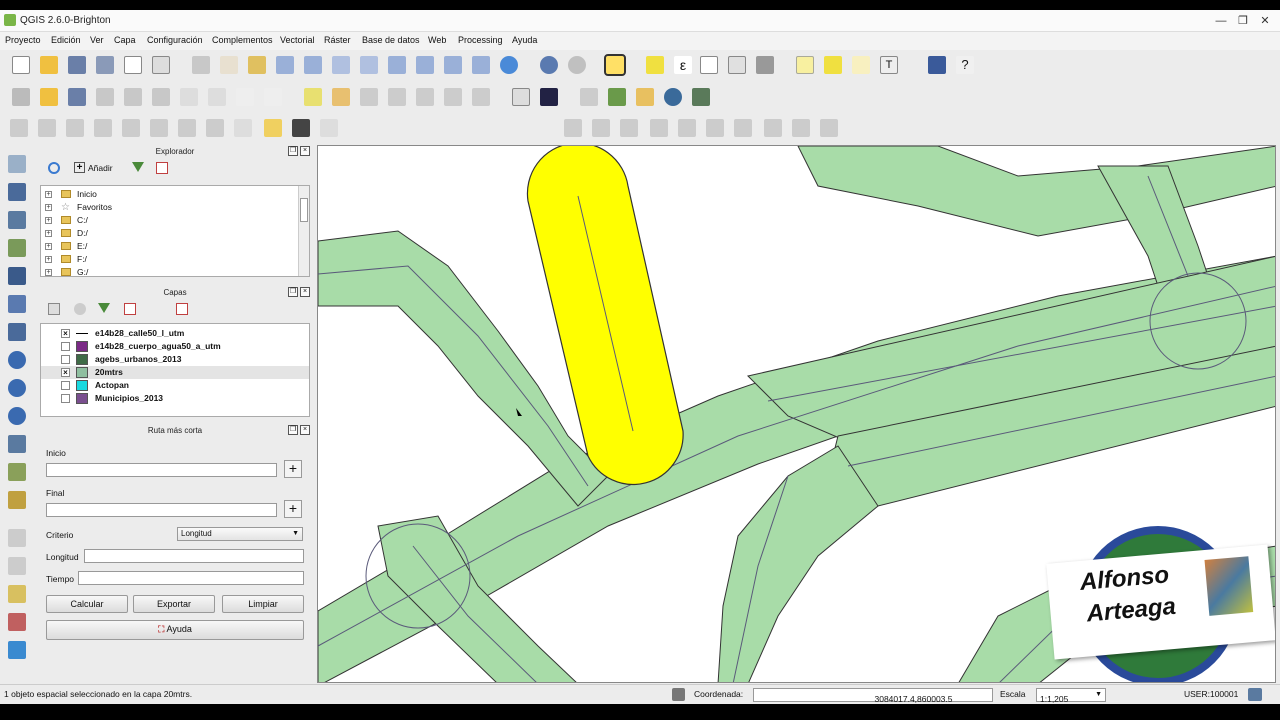 The width and height of the screenshot is (1280, 720). What do you see at coordinates (80, 309) in the screenshot?
I see `manage-visibility-icon` at bounding box center [80, 309].